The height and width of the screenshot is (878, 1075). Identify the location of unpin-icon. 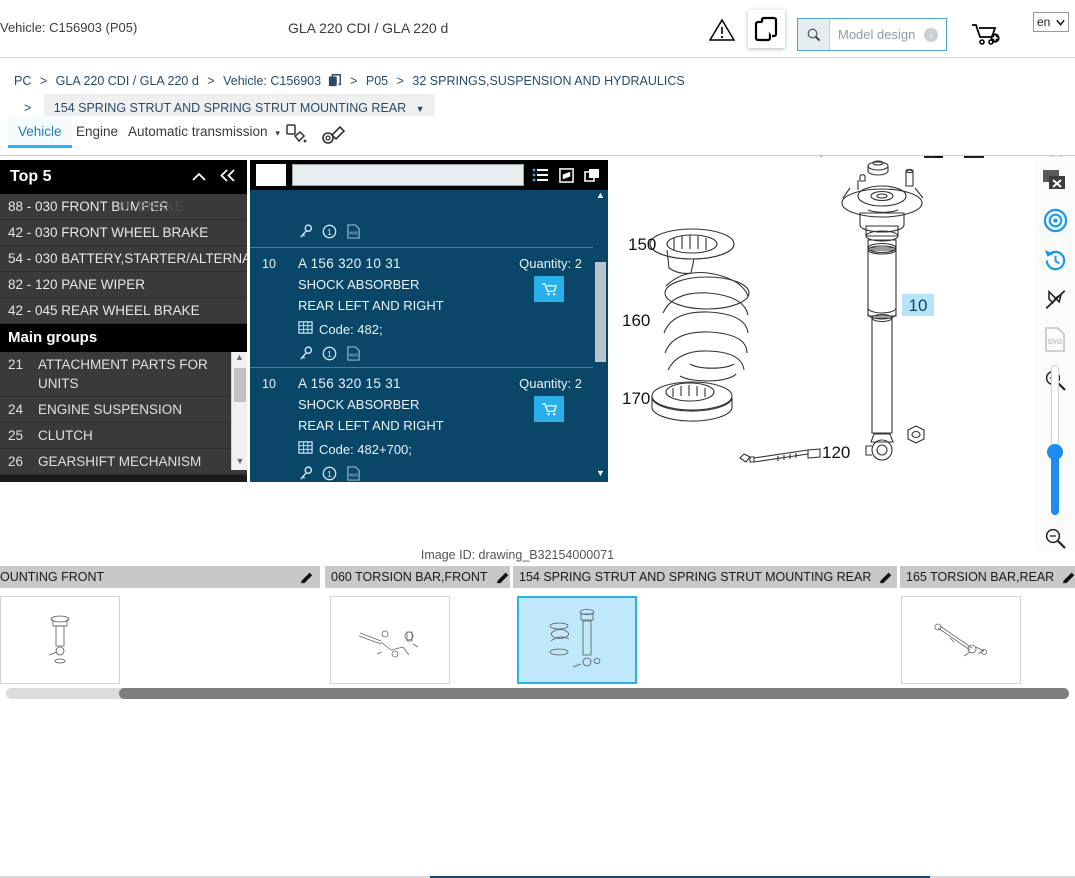
(1055, 300).